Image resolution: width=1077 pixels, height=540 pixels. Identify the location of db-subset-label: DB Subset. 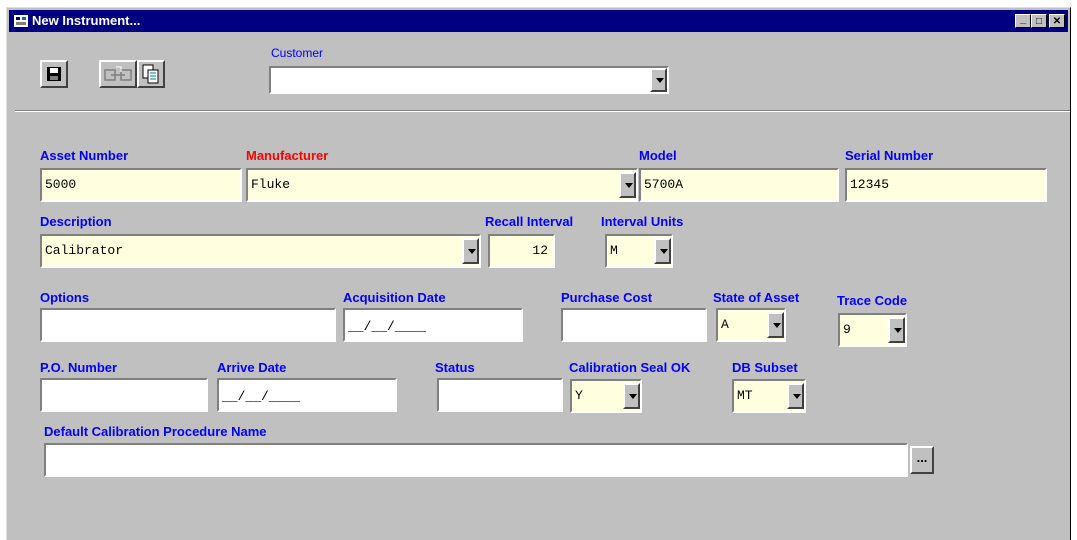
(765, 367).